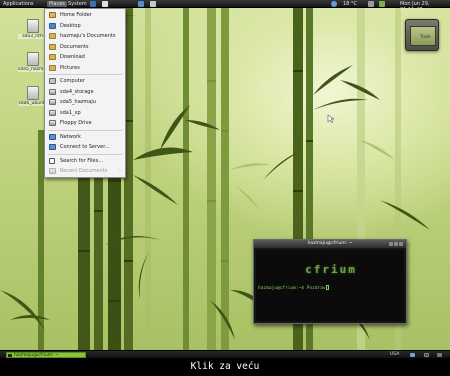  What do you see at coordinates (70, 112) in the screenshot?
I see `menu-item-label: sda1_xp` at bounding box center [70, 112].